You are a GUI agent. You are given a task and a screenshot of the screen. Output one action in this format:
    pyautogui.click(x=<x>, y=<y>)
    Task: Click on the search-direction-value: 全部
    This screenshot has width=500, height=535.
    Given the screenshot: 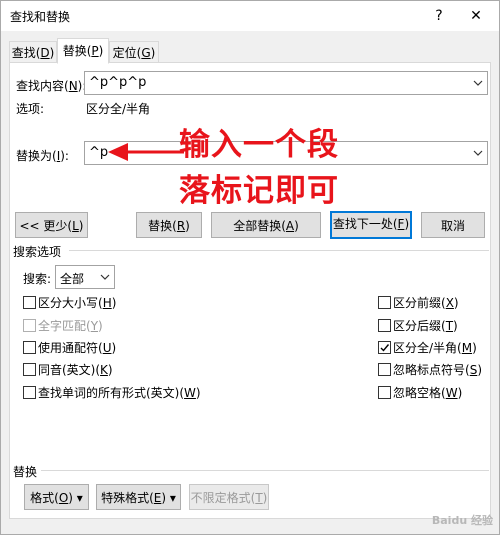 What is the action you would take?
    pyautogui.click(x=72, y=279)
    